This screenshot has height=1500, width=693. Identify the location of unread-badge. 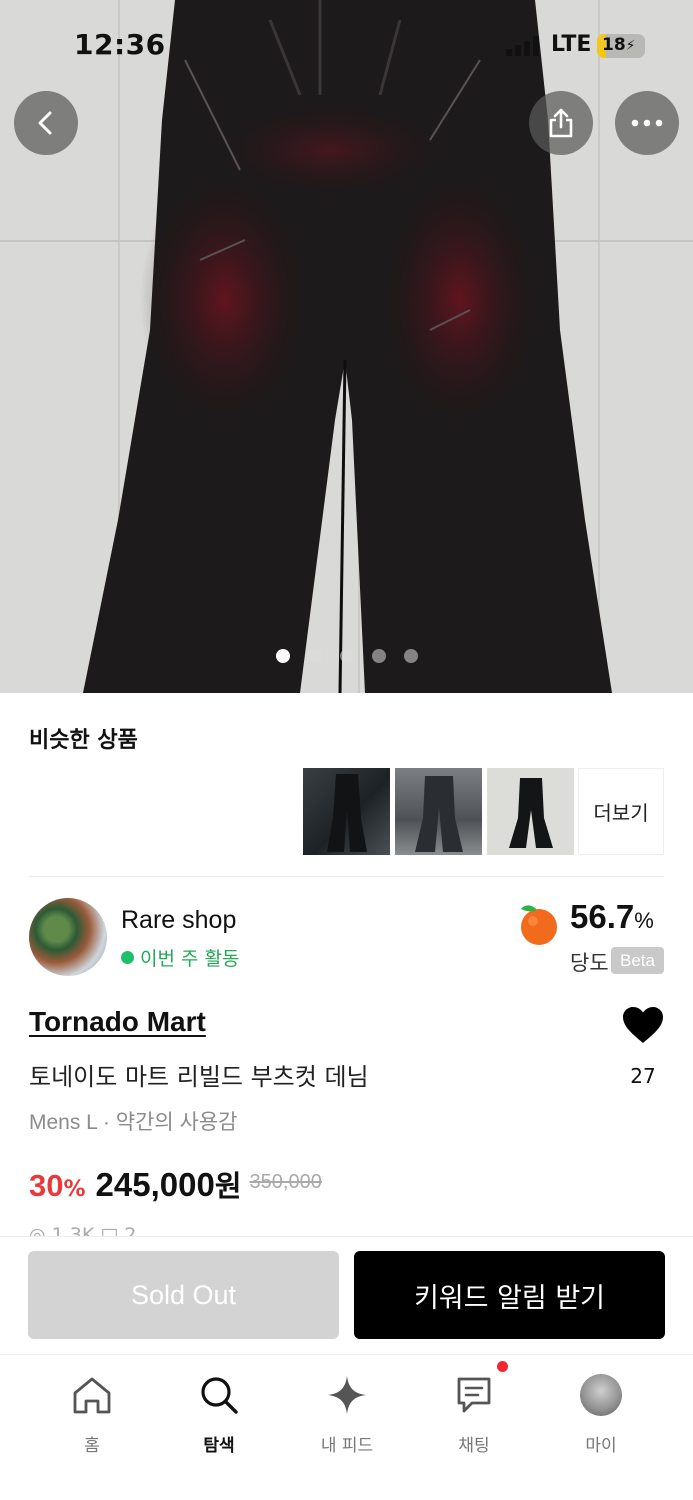
(502, 1366).